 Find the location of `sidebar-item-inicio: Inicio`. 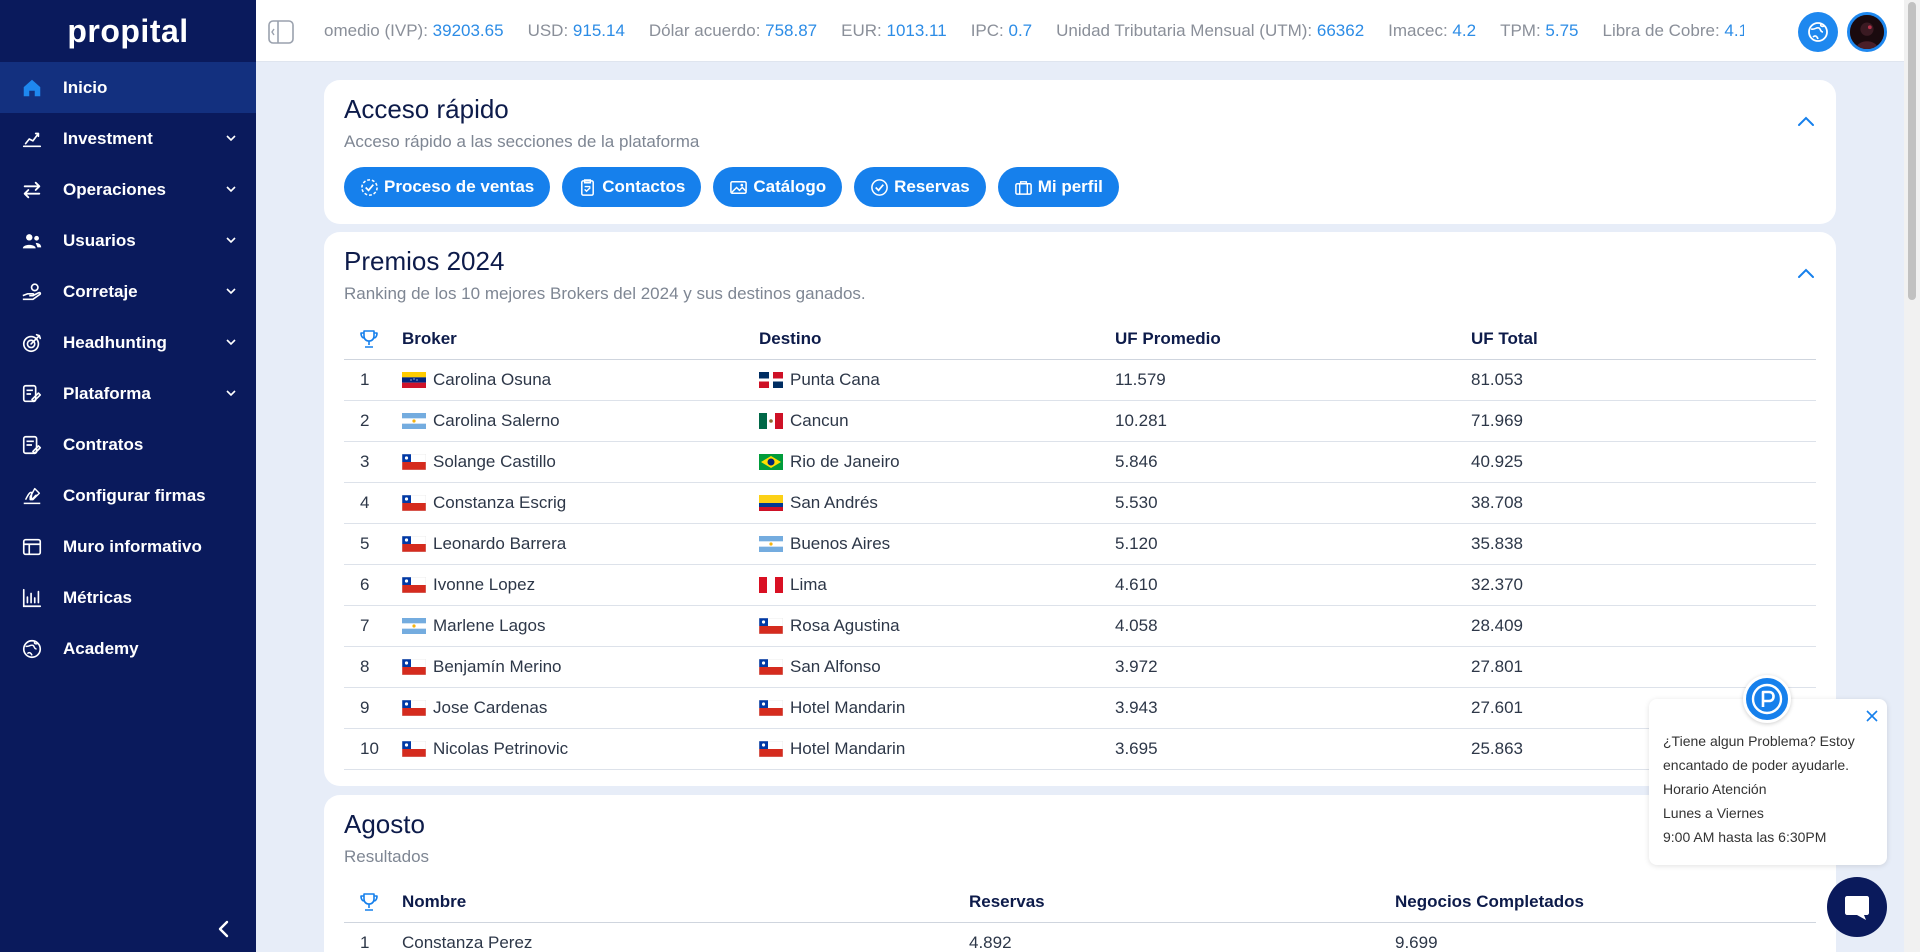

sidebar-item-inicio: Inicio is located at coordinates (128, 87).